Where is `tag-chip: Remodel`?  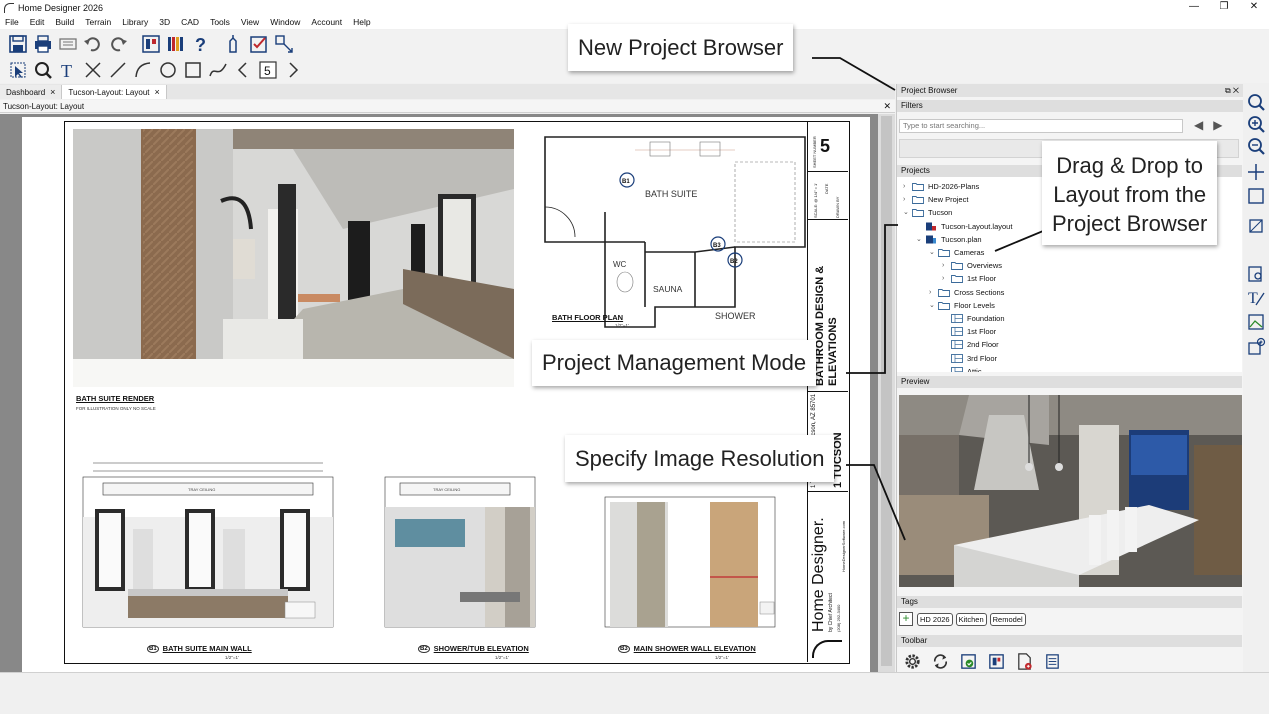 tag-chip: Remodel is located at coordinates (1007, 619).